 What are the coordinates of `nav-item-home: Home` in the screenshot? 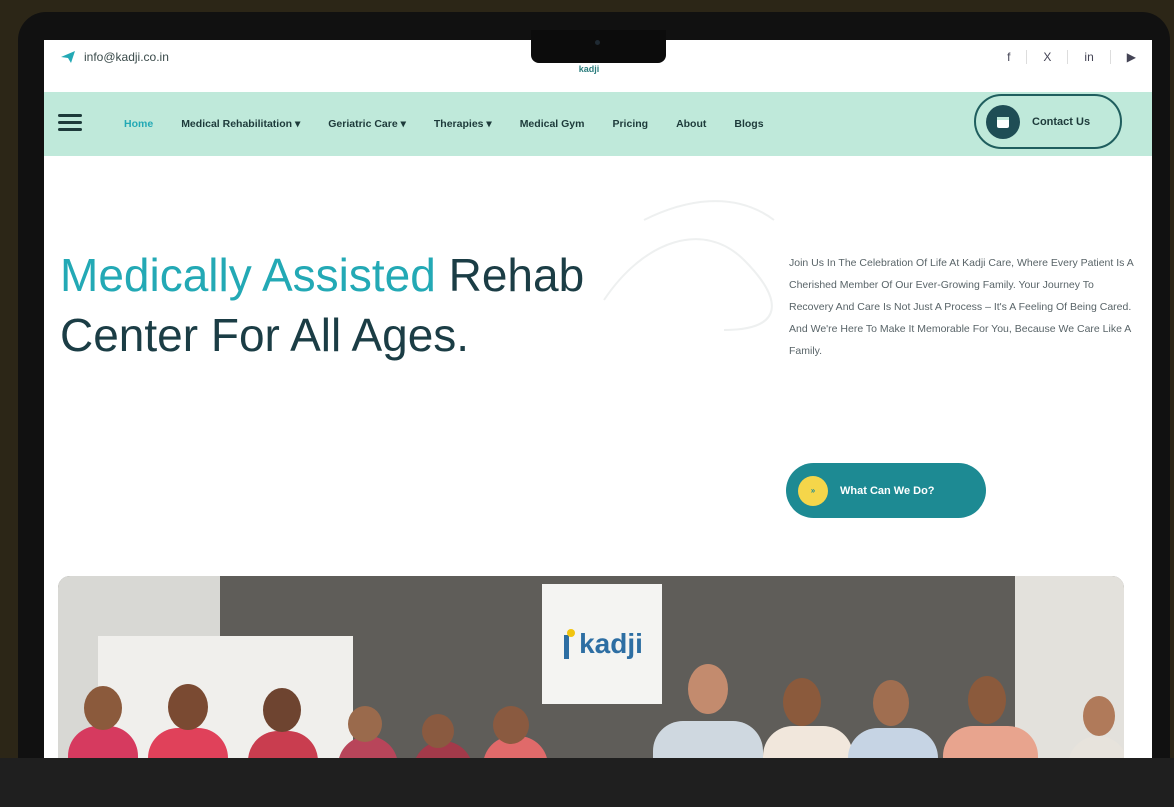 It's located at (138, 124).